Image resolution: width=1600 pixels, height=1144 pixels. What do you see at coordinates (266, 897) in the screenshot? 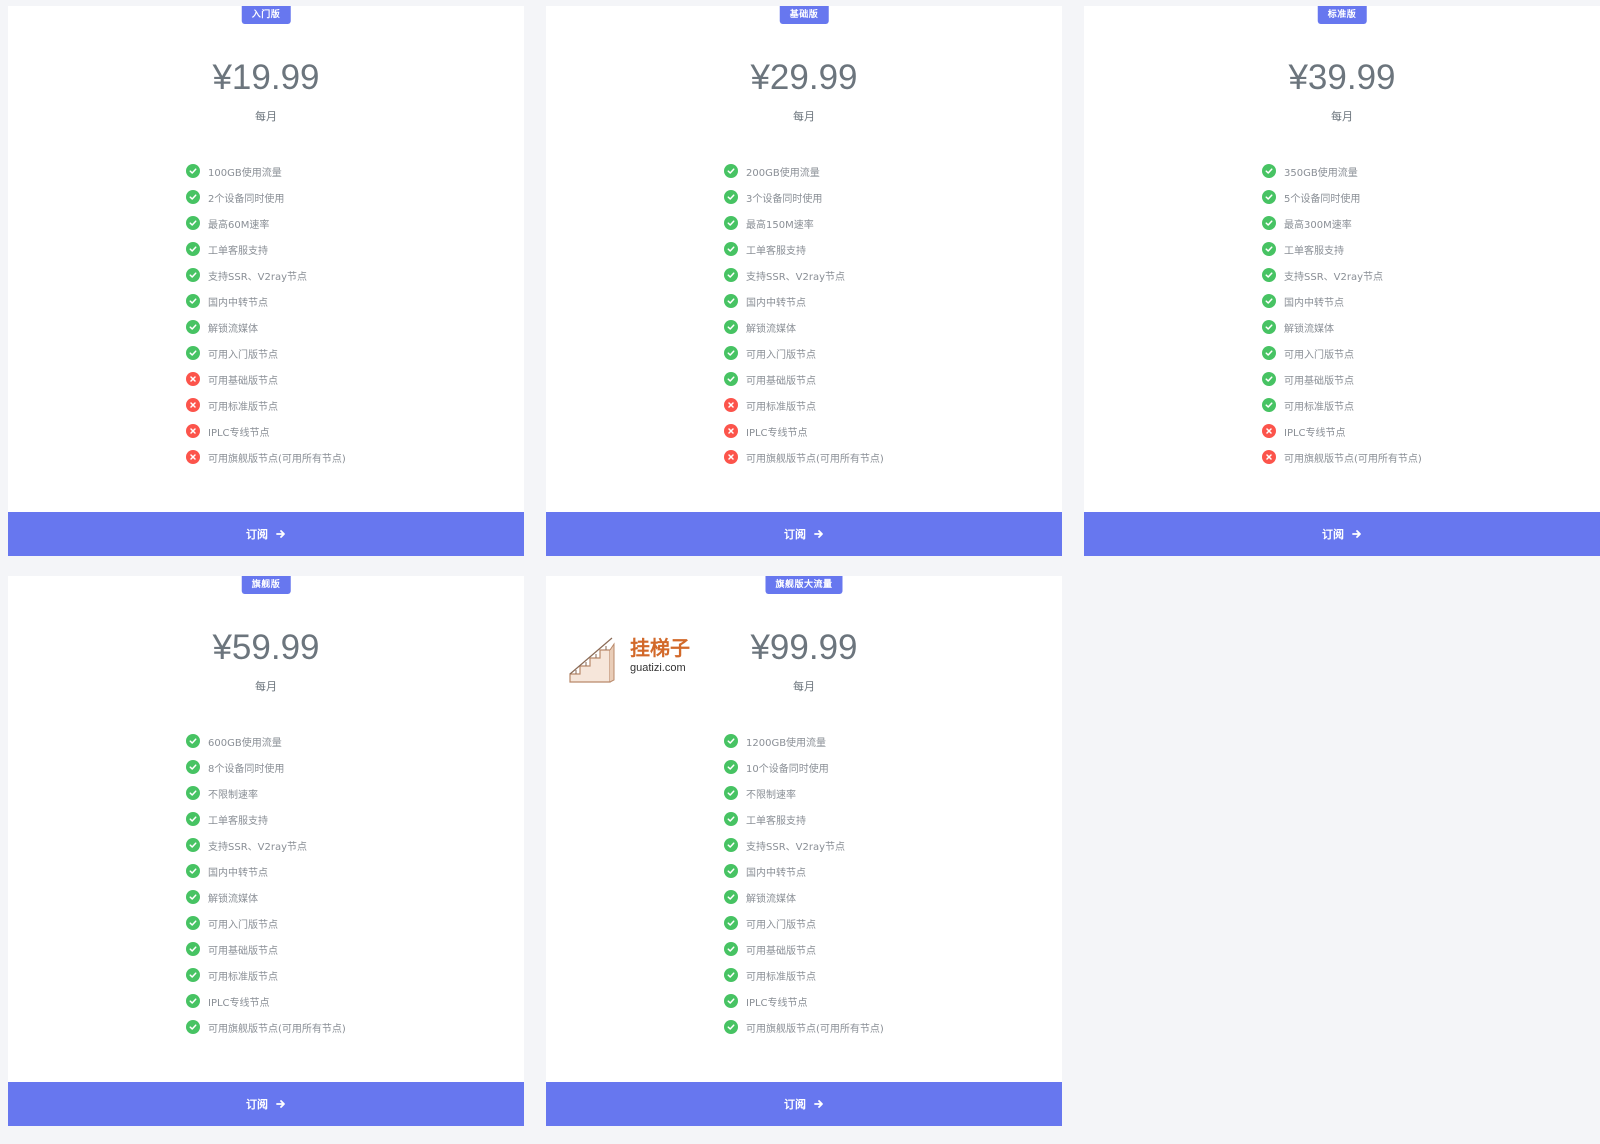
I see `feature-item: 解锁流媒体` at bounding box center [266, 897].